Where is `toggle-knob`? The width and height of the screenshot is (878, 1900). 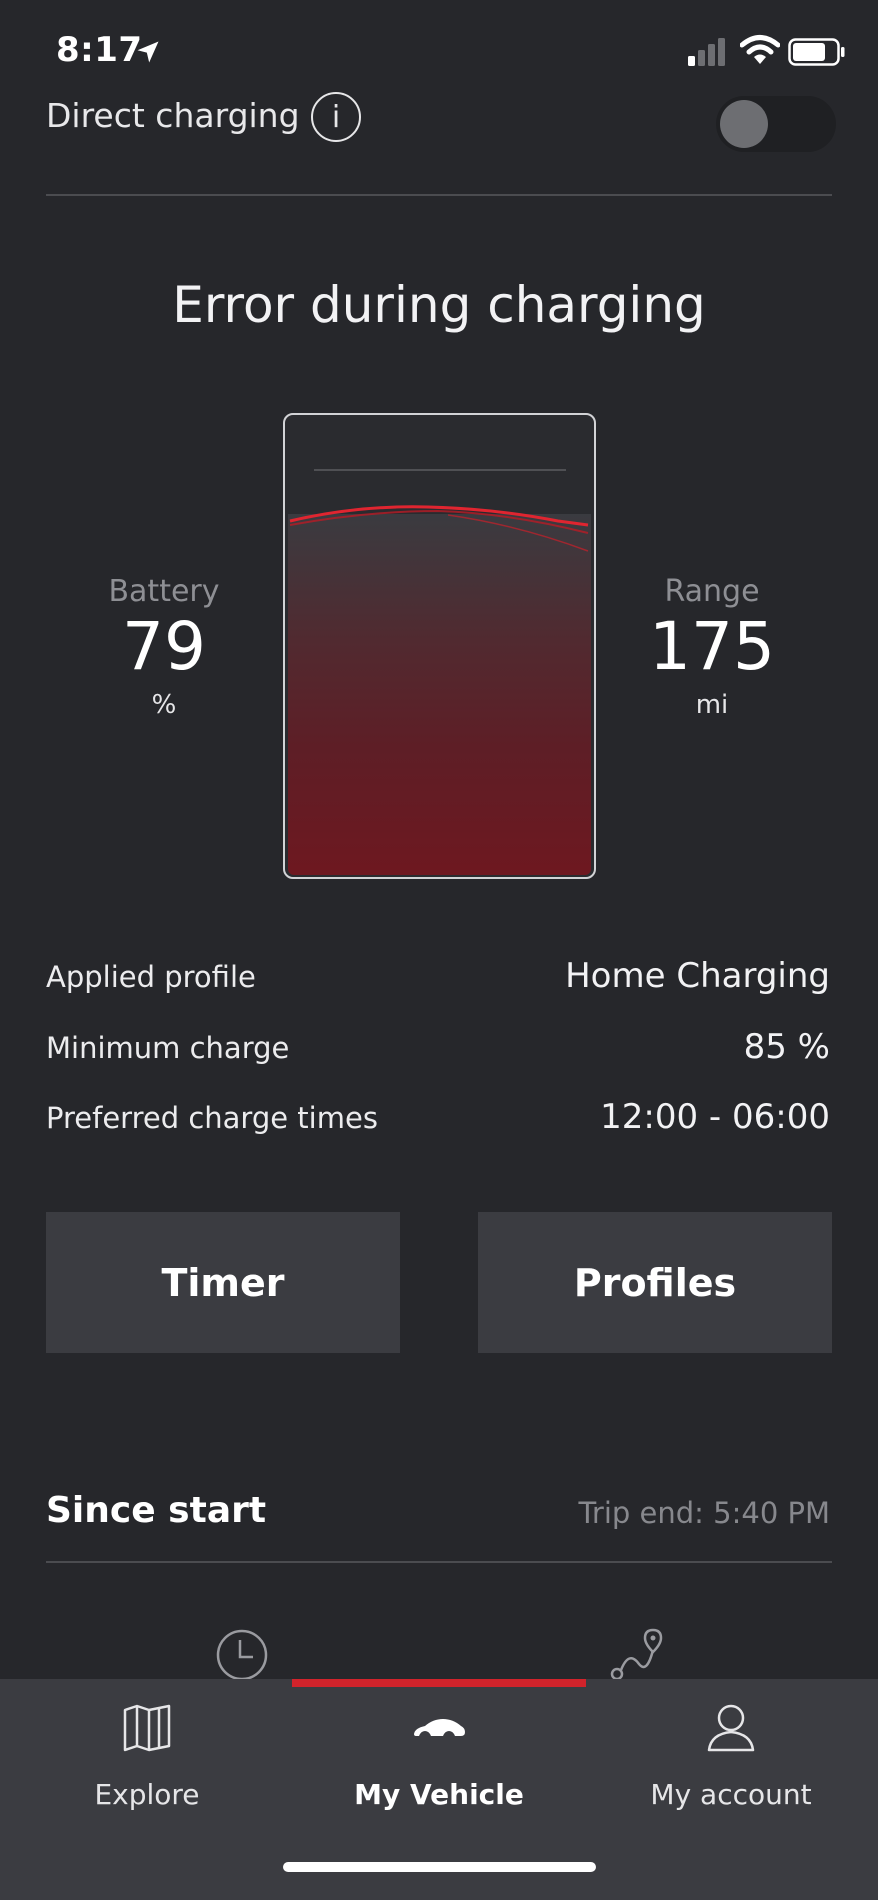
toggle-knob is located at coordinates (744, 124).